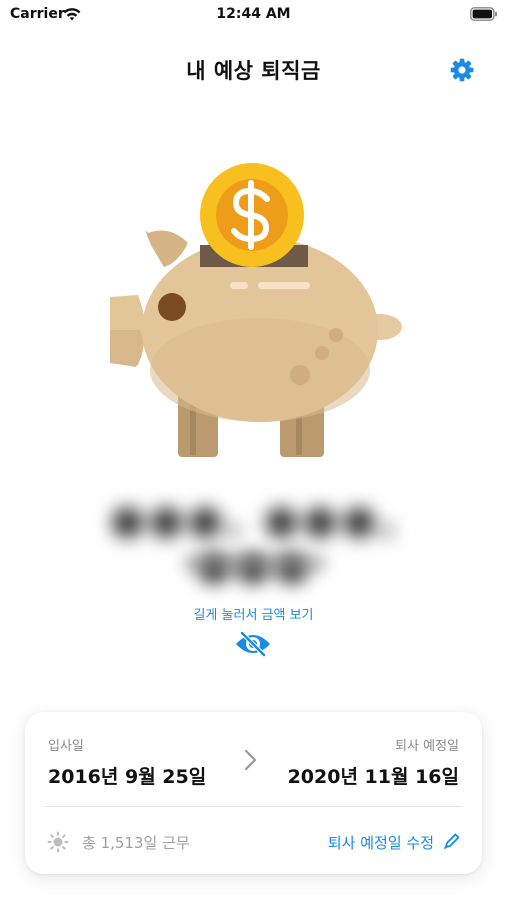 The image size is (507, 900). I want to click on end-date-value: 2020년 11월 16일, so click(373, 777).